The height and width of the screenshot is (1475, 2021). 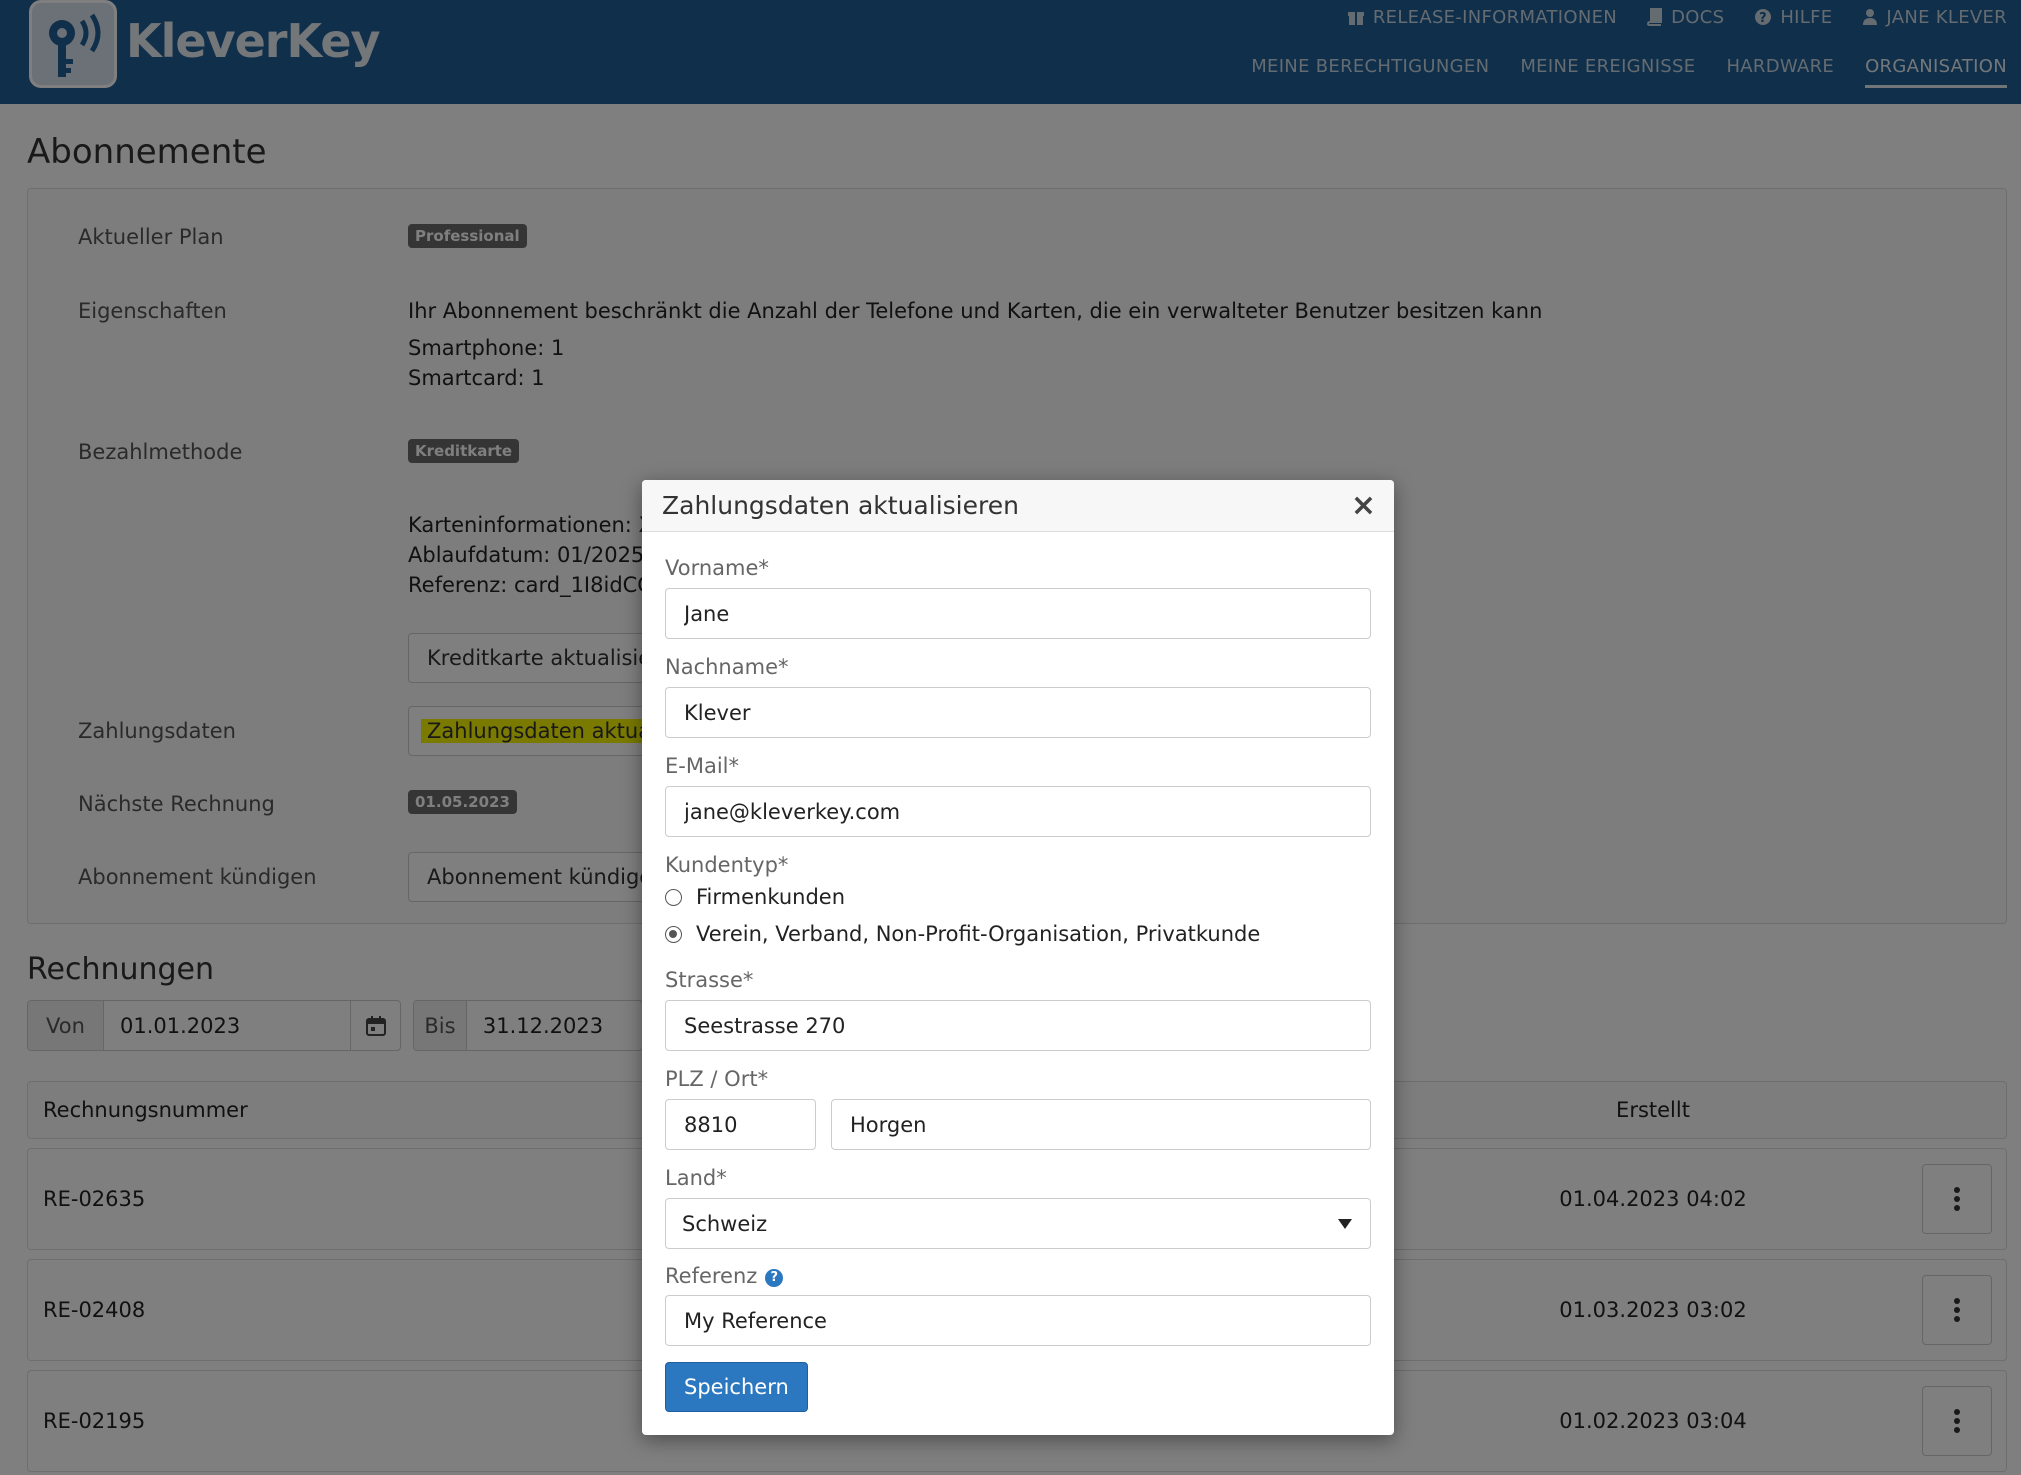 What do you see at coordinates (1345, 1224) in the screenshot?
I see `dropdown-arrow-icon` at bounding box center [1345, 1224].